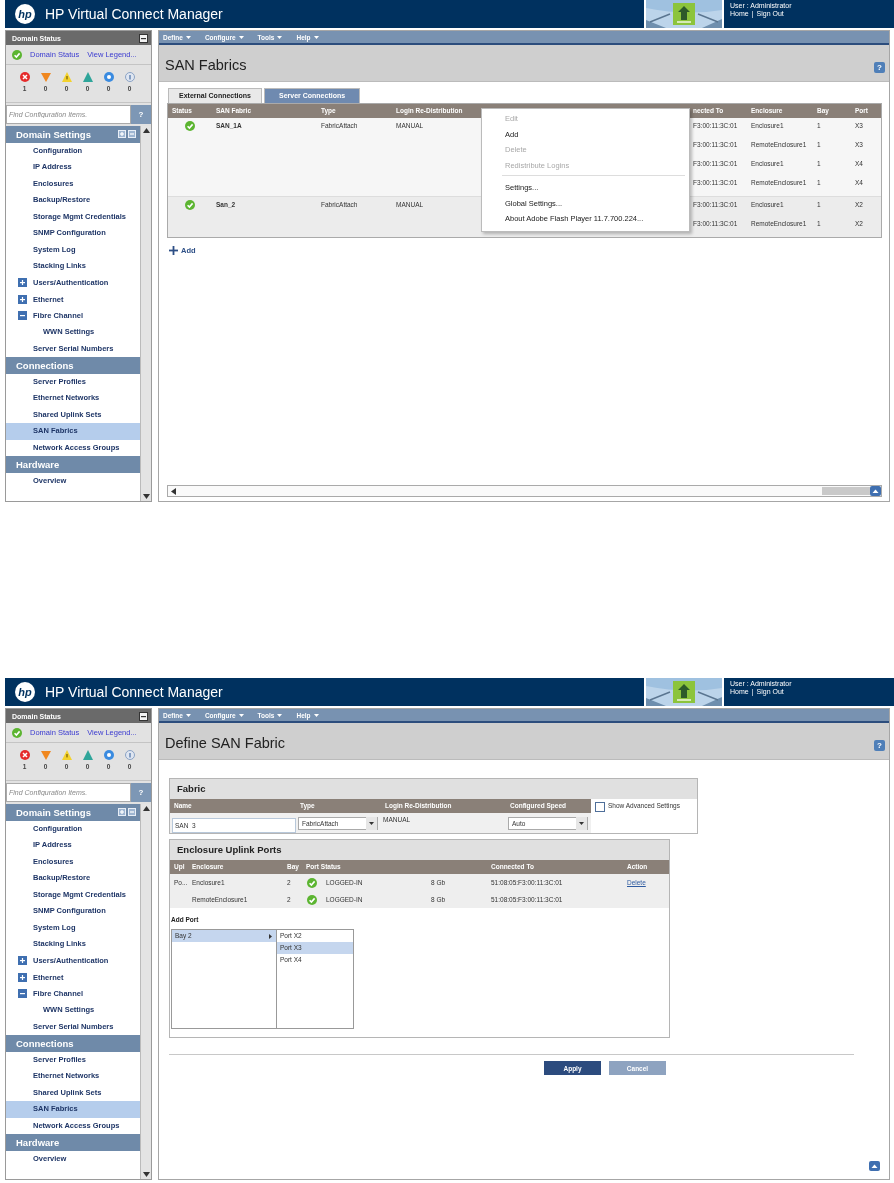  I want to click on page-title: SAN Fabrics, so click(206, 64).